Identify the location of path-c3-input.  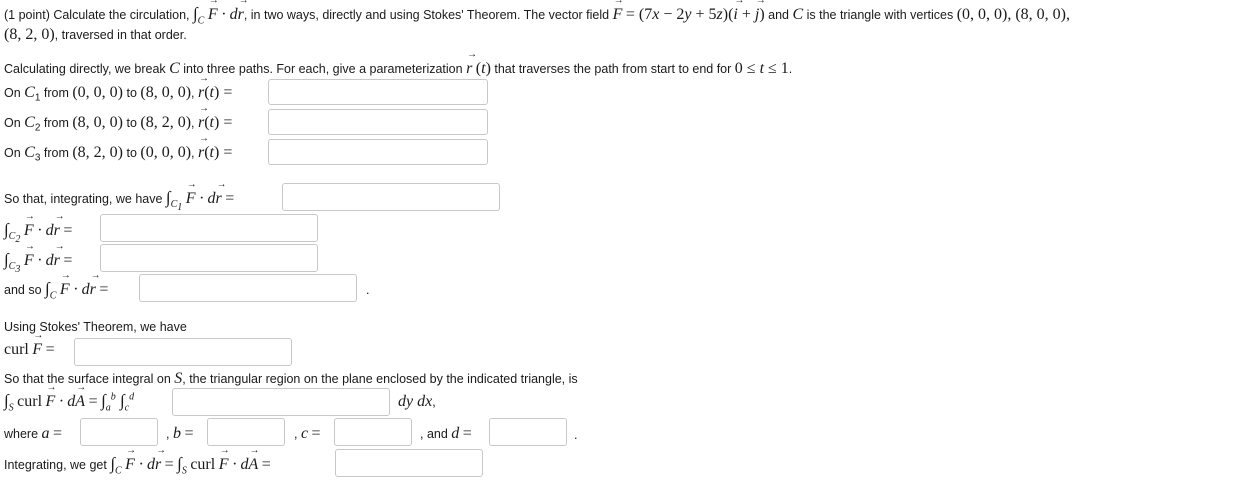
(378, 152).